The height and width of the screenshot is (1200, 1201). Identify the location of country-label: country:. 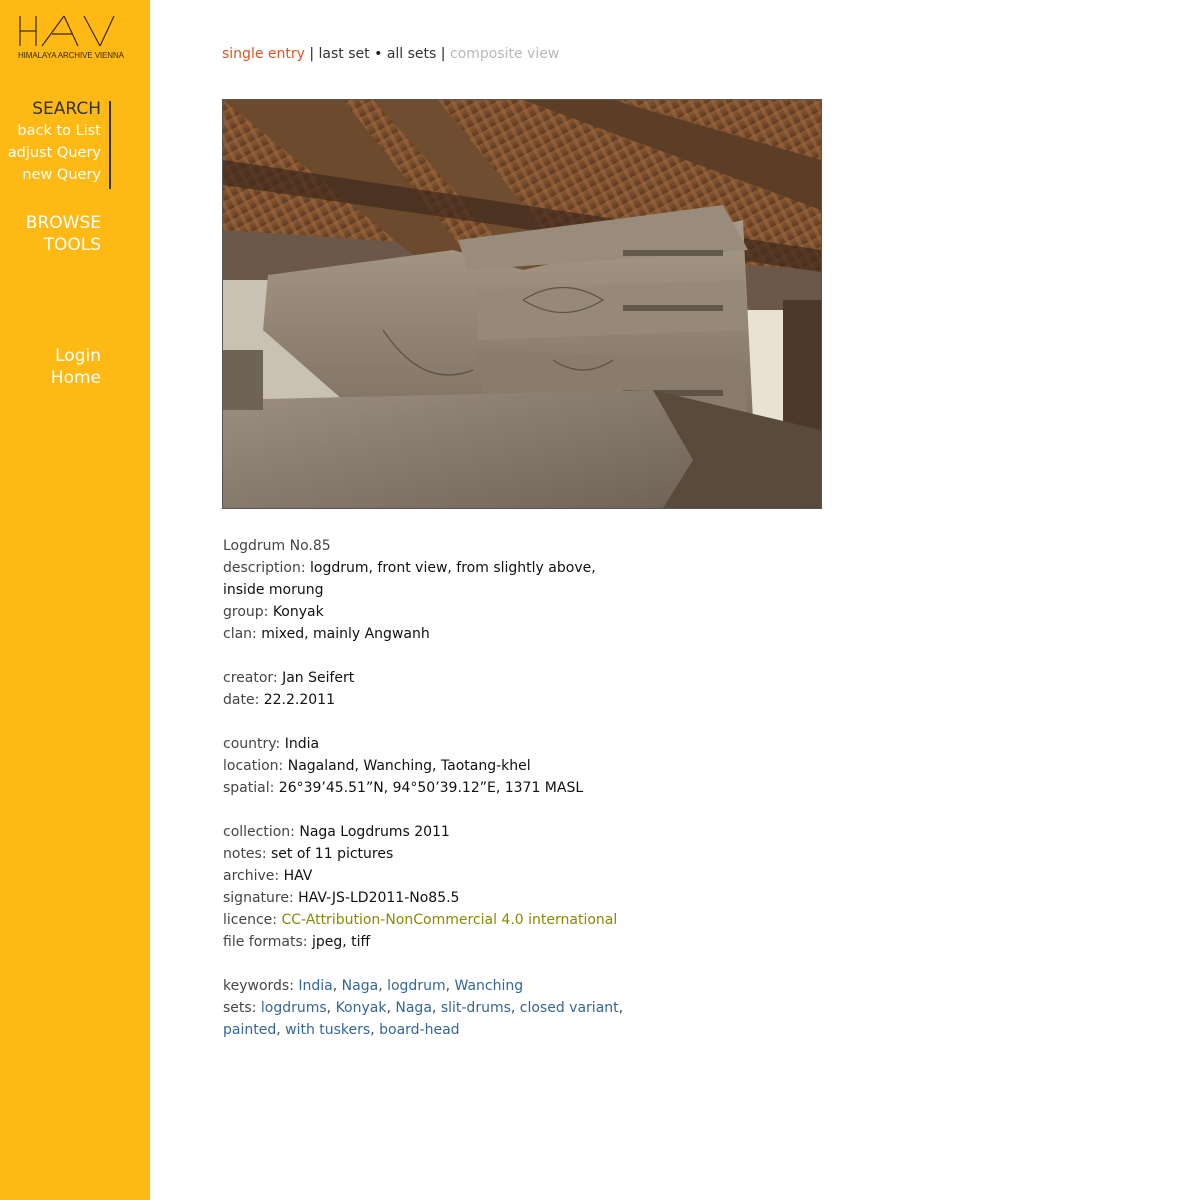
(254, 744).